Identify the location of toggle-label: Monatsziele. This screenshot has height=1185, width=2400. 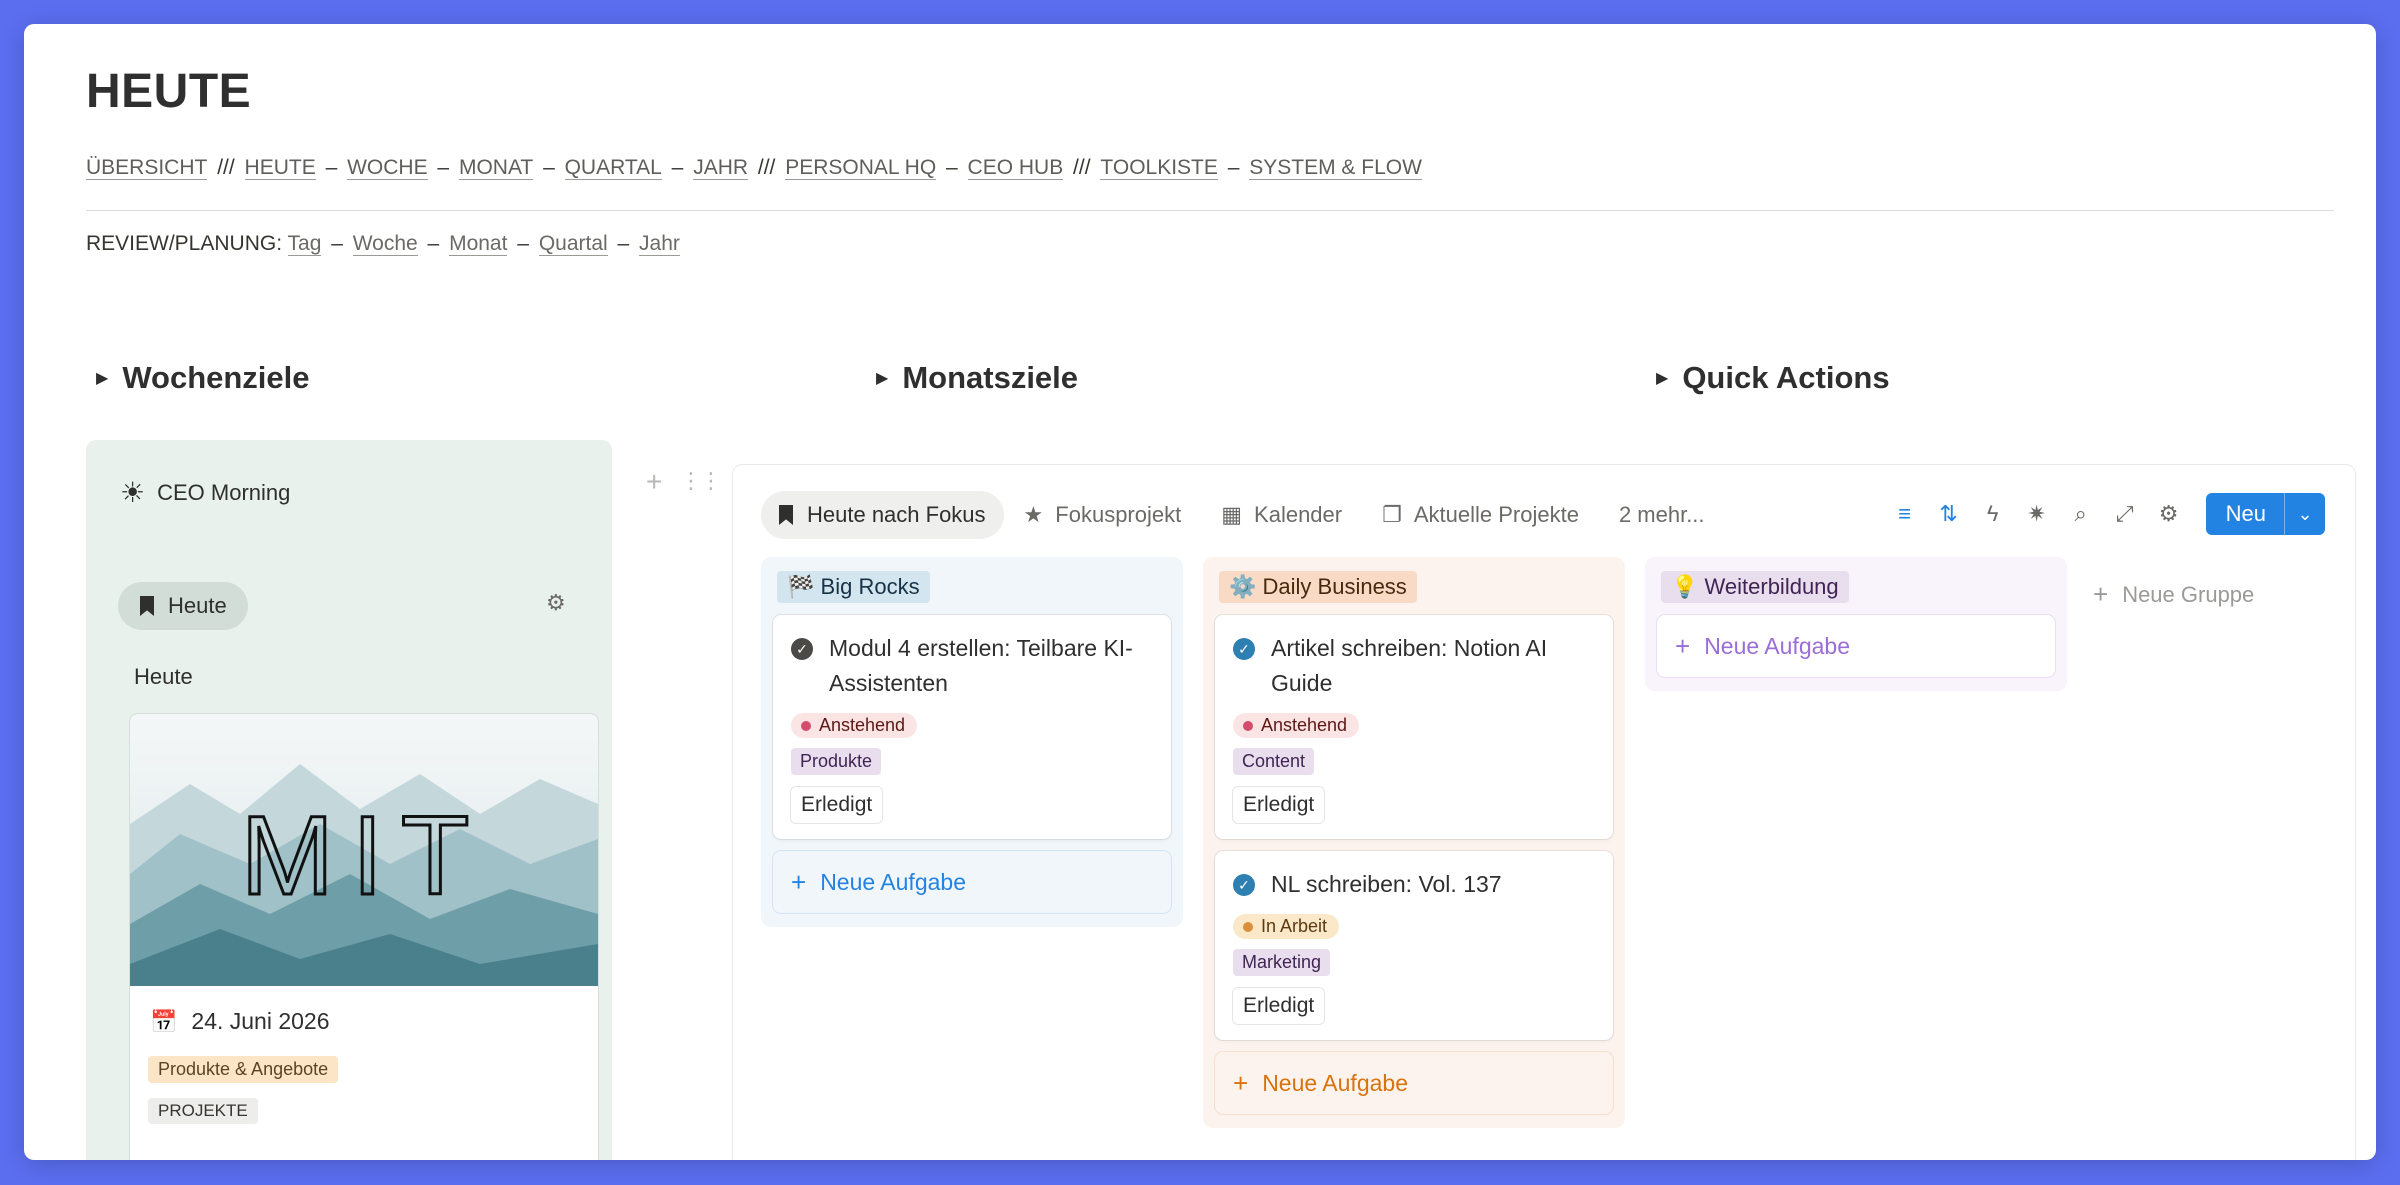
(990, 377).